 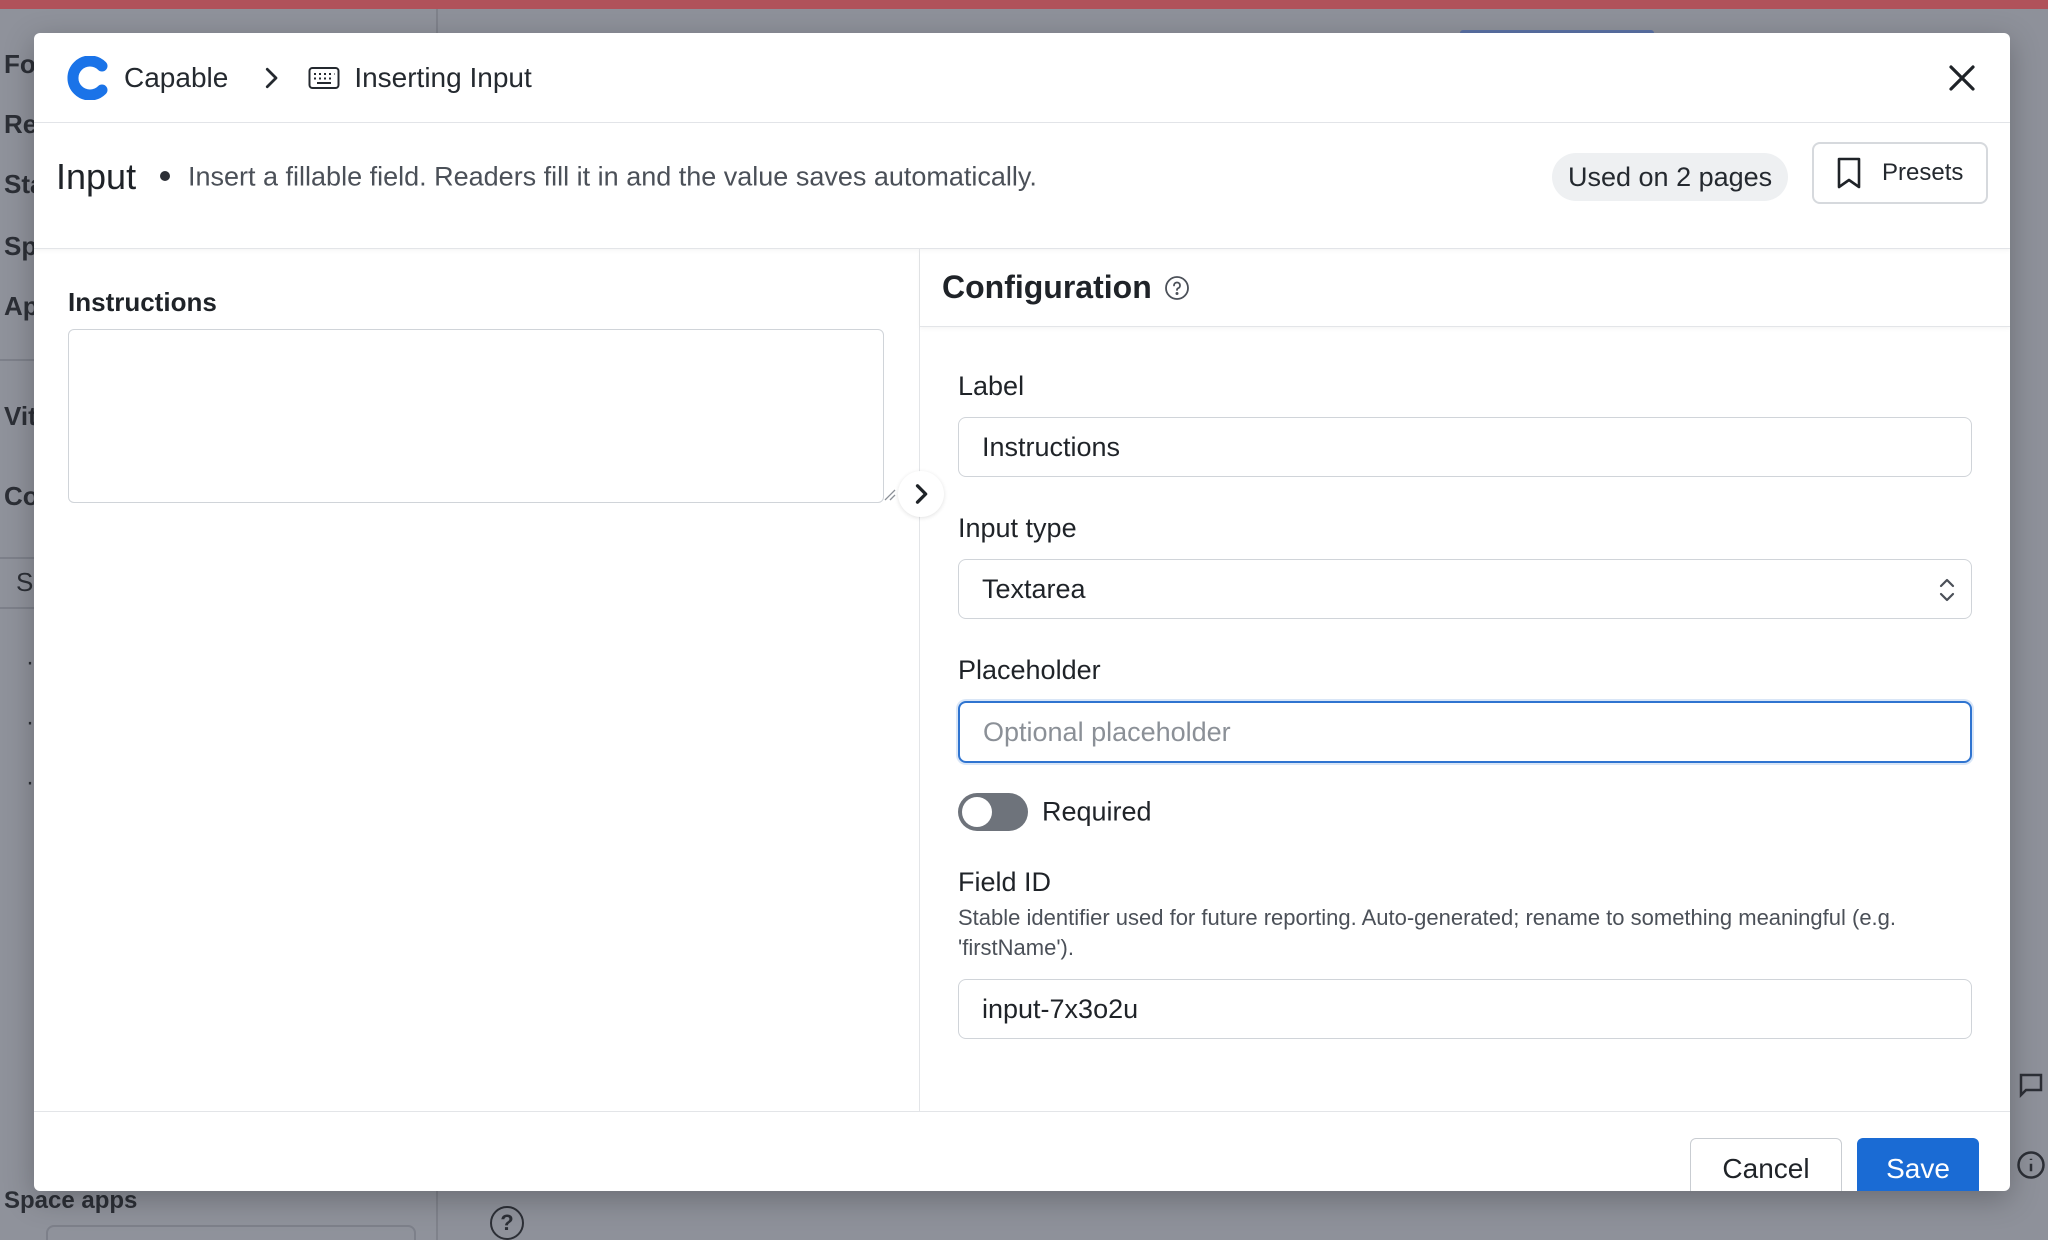 I want to click on sidebar-section-label: Space apps, so click(x=71, y=1200).